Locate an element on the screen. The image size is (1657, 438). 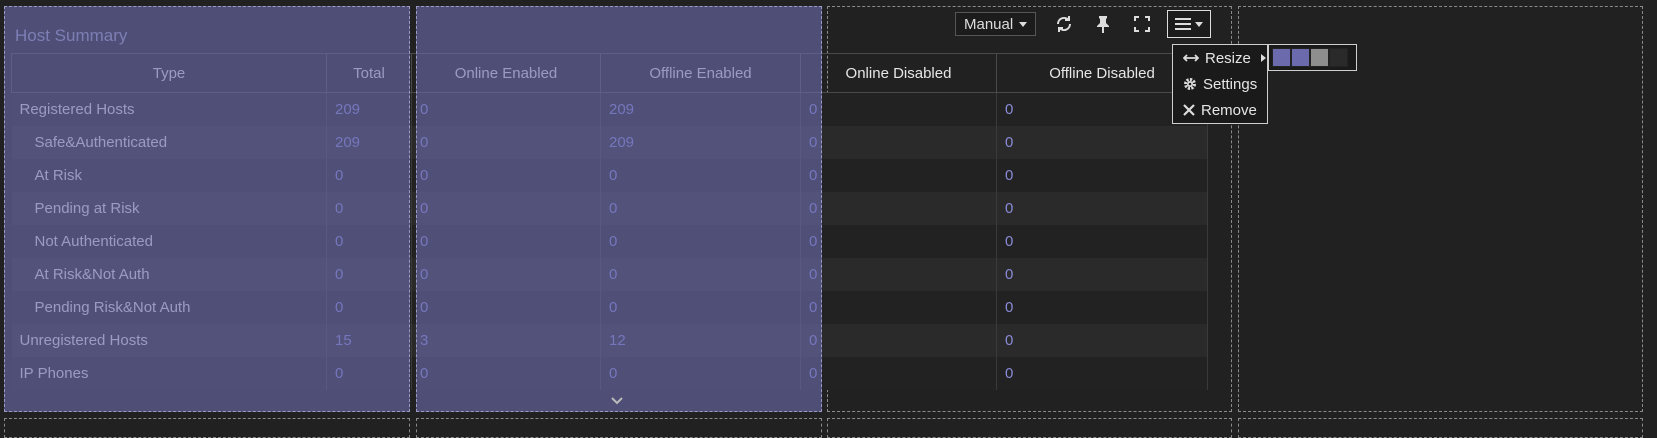
menu-item-resize: Resize is located at coordinates (1220, 58).